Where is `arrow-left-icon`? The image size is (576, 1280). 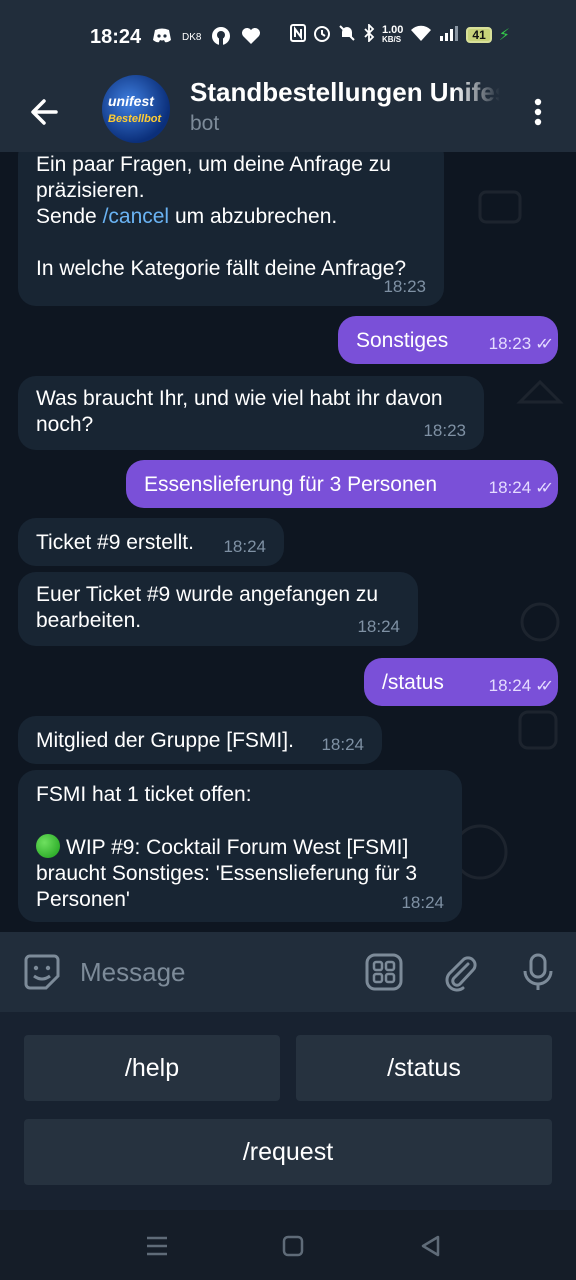 arrow-left-icon is located at coordinates (44, 112).